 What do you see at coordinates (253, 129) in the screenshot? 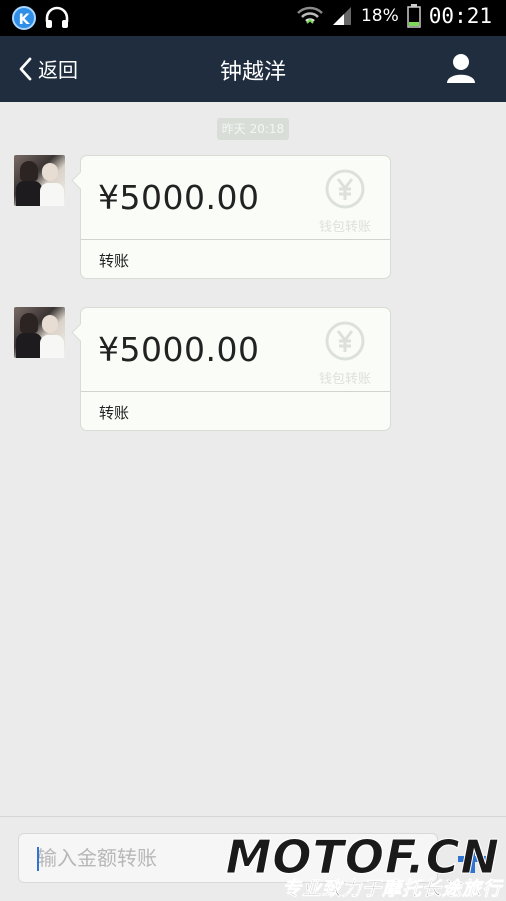
I see `chat-timestamp: 昨天 20:18` at bounding box center [253, 129].